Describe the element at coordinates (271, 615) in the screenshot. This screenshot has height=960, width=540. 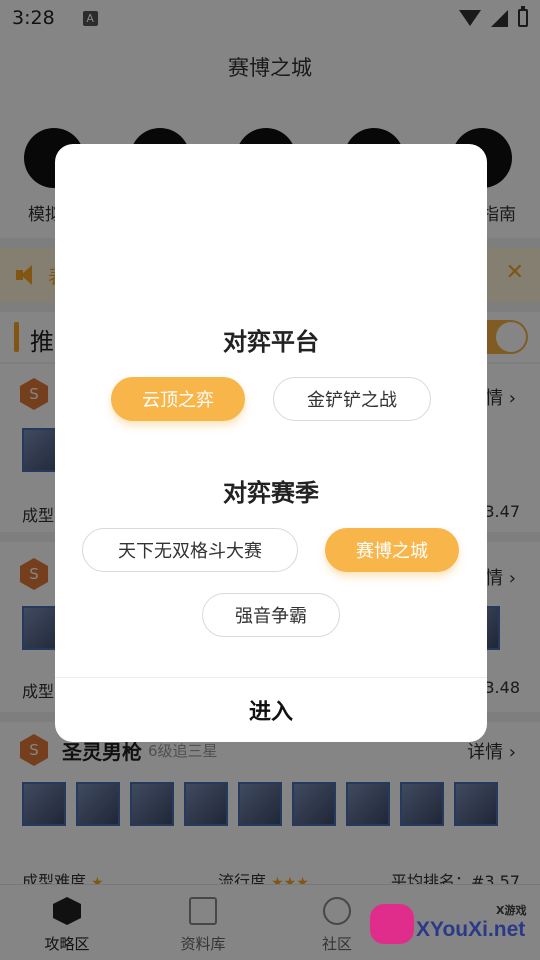
I see `season-option-3: 强音争霸` at that location.